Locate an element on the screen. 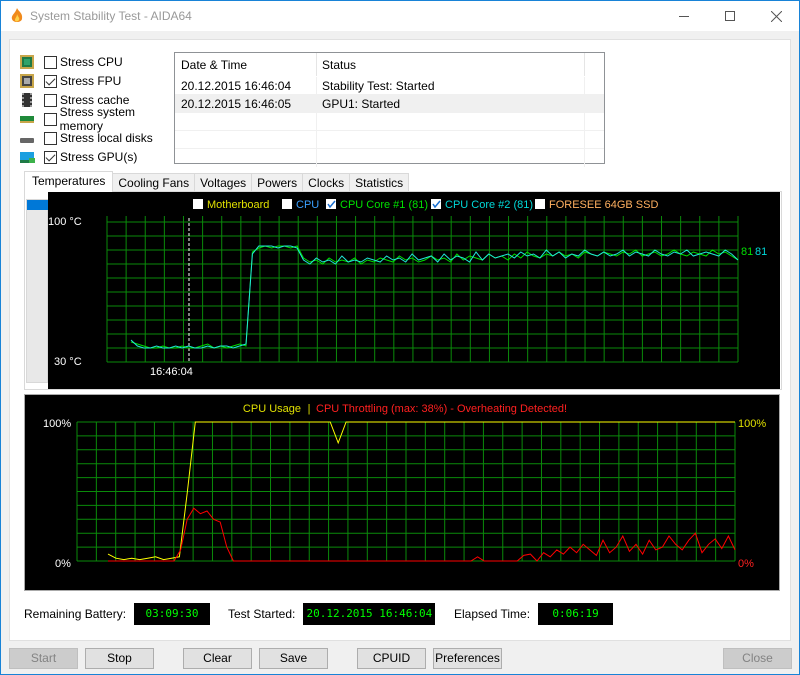  stress-cpu-option: Stress CPU is located at coordinates (100, 62).